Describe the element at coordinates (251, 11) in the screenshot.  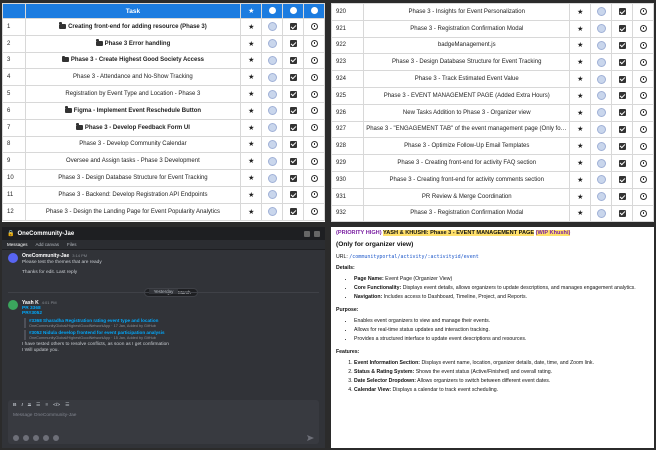
I see `column-header-star: ★` at that location.